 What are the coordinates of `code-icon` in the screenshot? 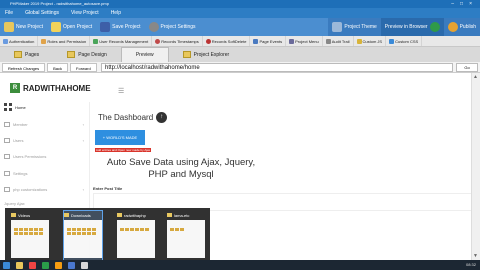 It's located at (7, 189).